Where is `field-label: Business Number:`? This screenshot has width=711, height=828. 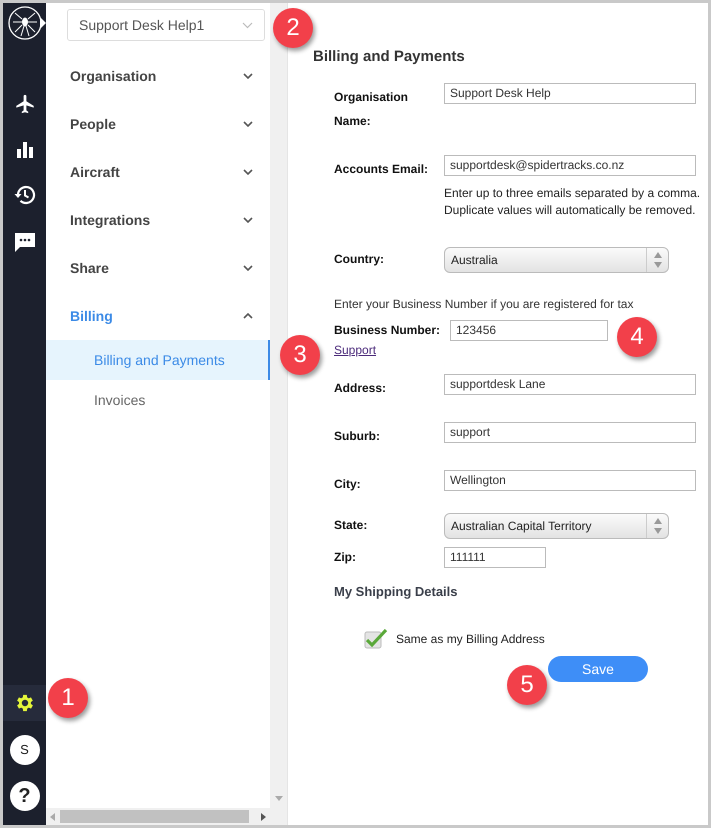 field-label: Business Number: is located at coordinates (388, 330).